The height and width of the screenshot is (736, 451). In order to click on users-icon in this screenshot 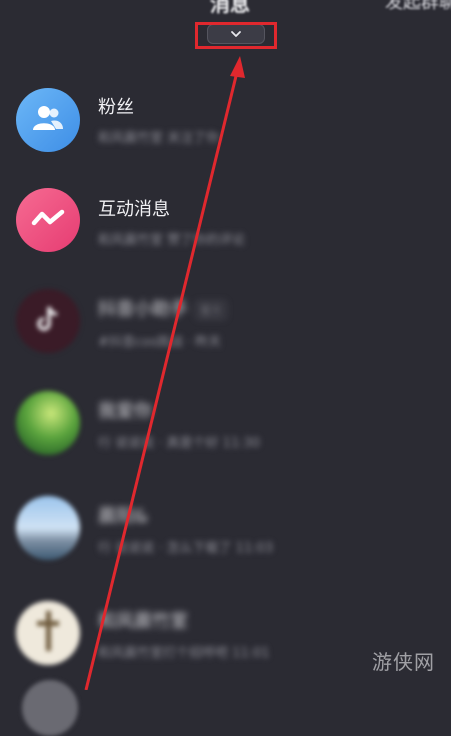, I will do `click(48, 120)`.